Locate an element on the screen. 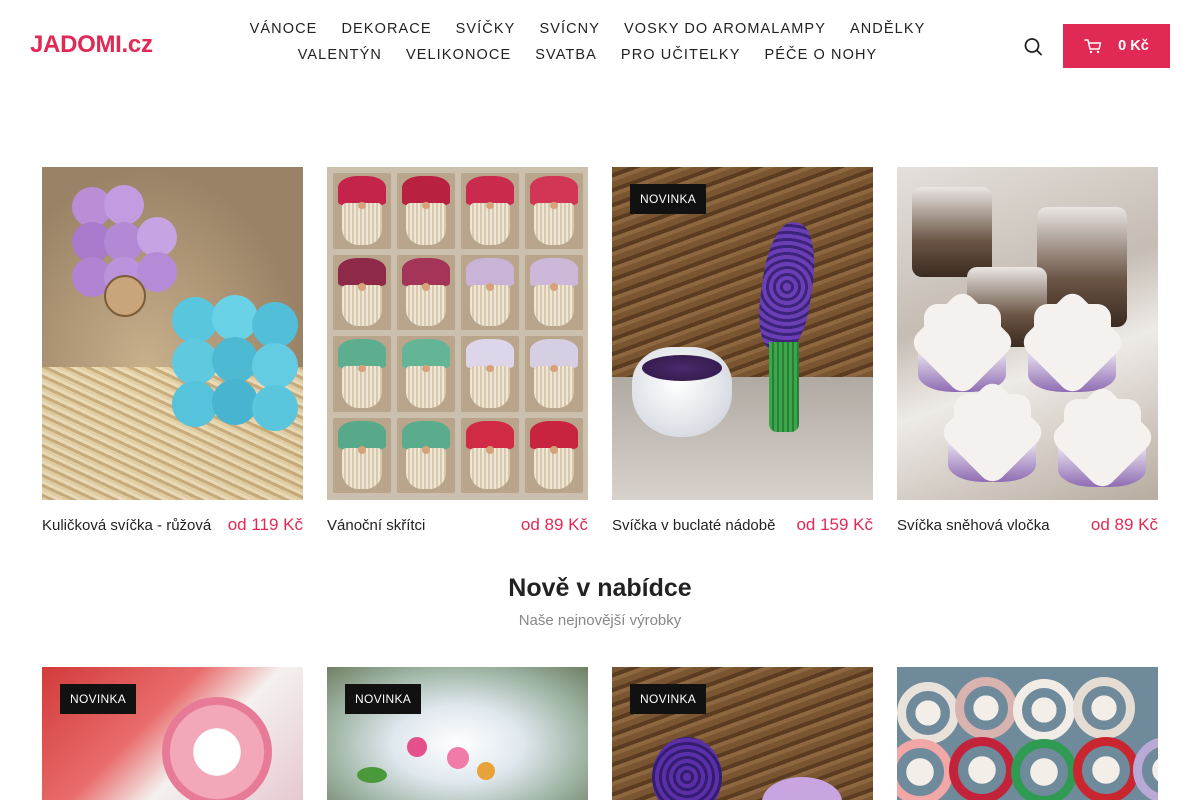 The image size is (1200, 800). product-name: Vánoční skřítci is located at coordinates (376, 525).